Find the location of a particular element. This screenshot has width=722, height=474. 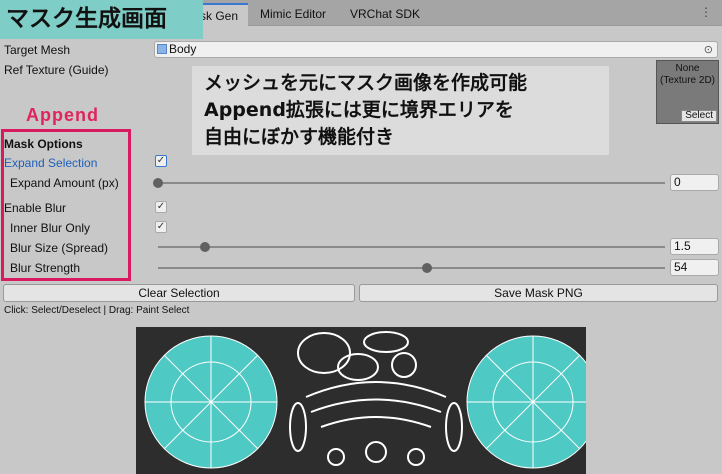

uv-islands-center is located at coordinates (376, 398).